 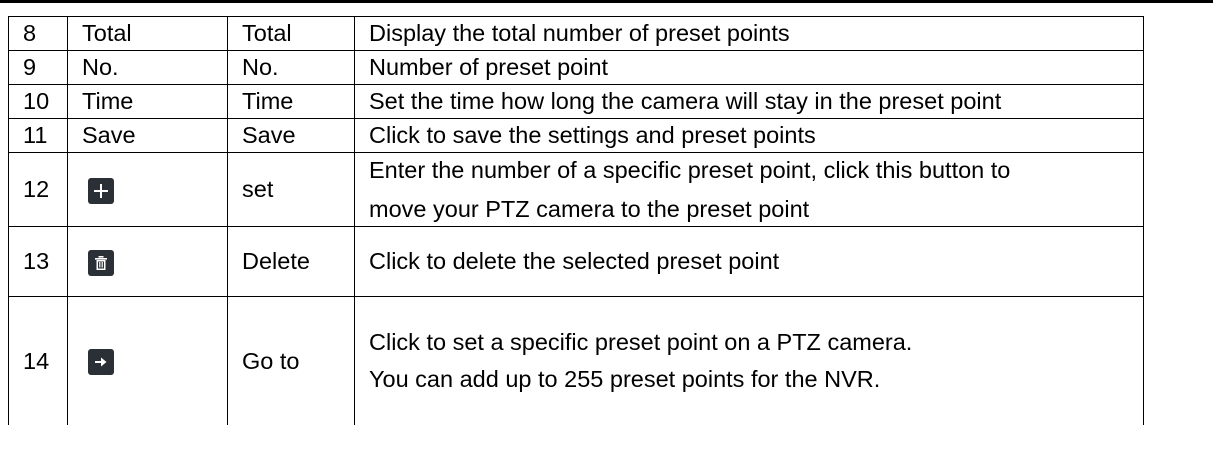 I want to click on row-label: Save, so click(x=291, y=135).